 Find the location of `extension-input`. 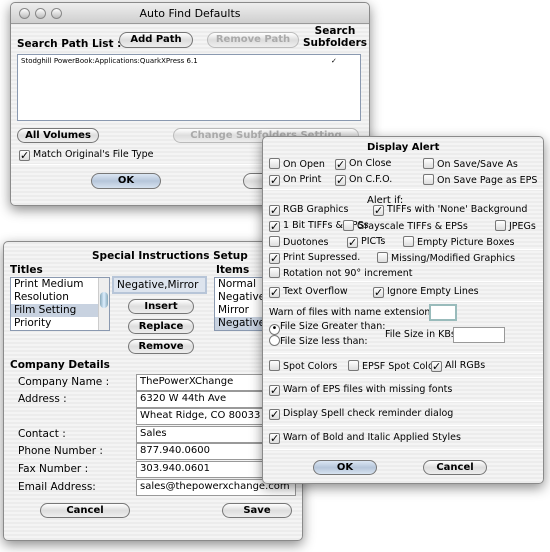

extension-input is located at coordinates (443, 312).